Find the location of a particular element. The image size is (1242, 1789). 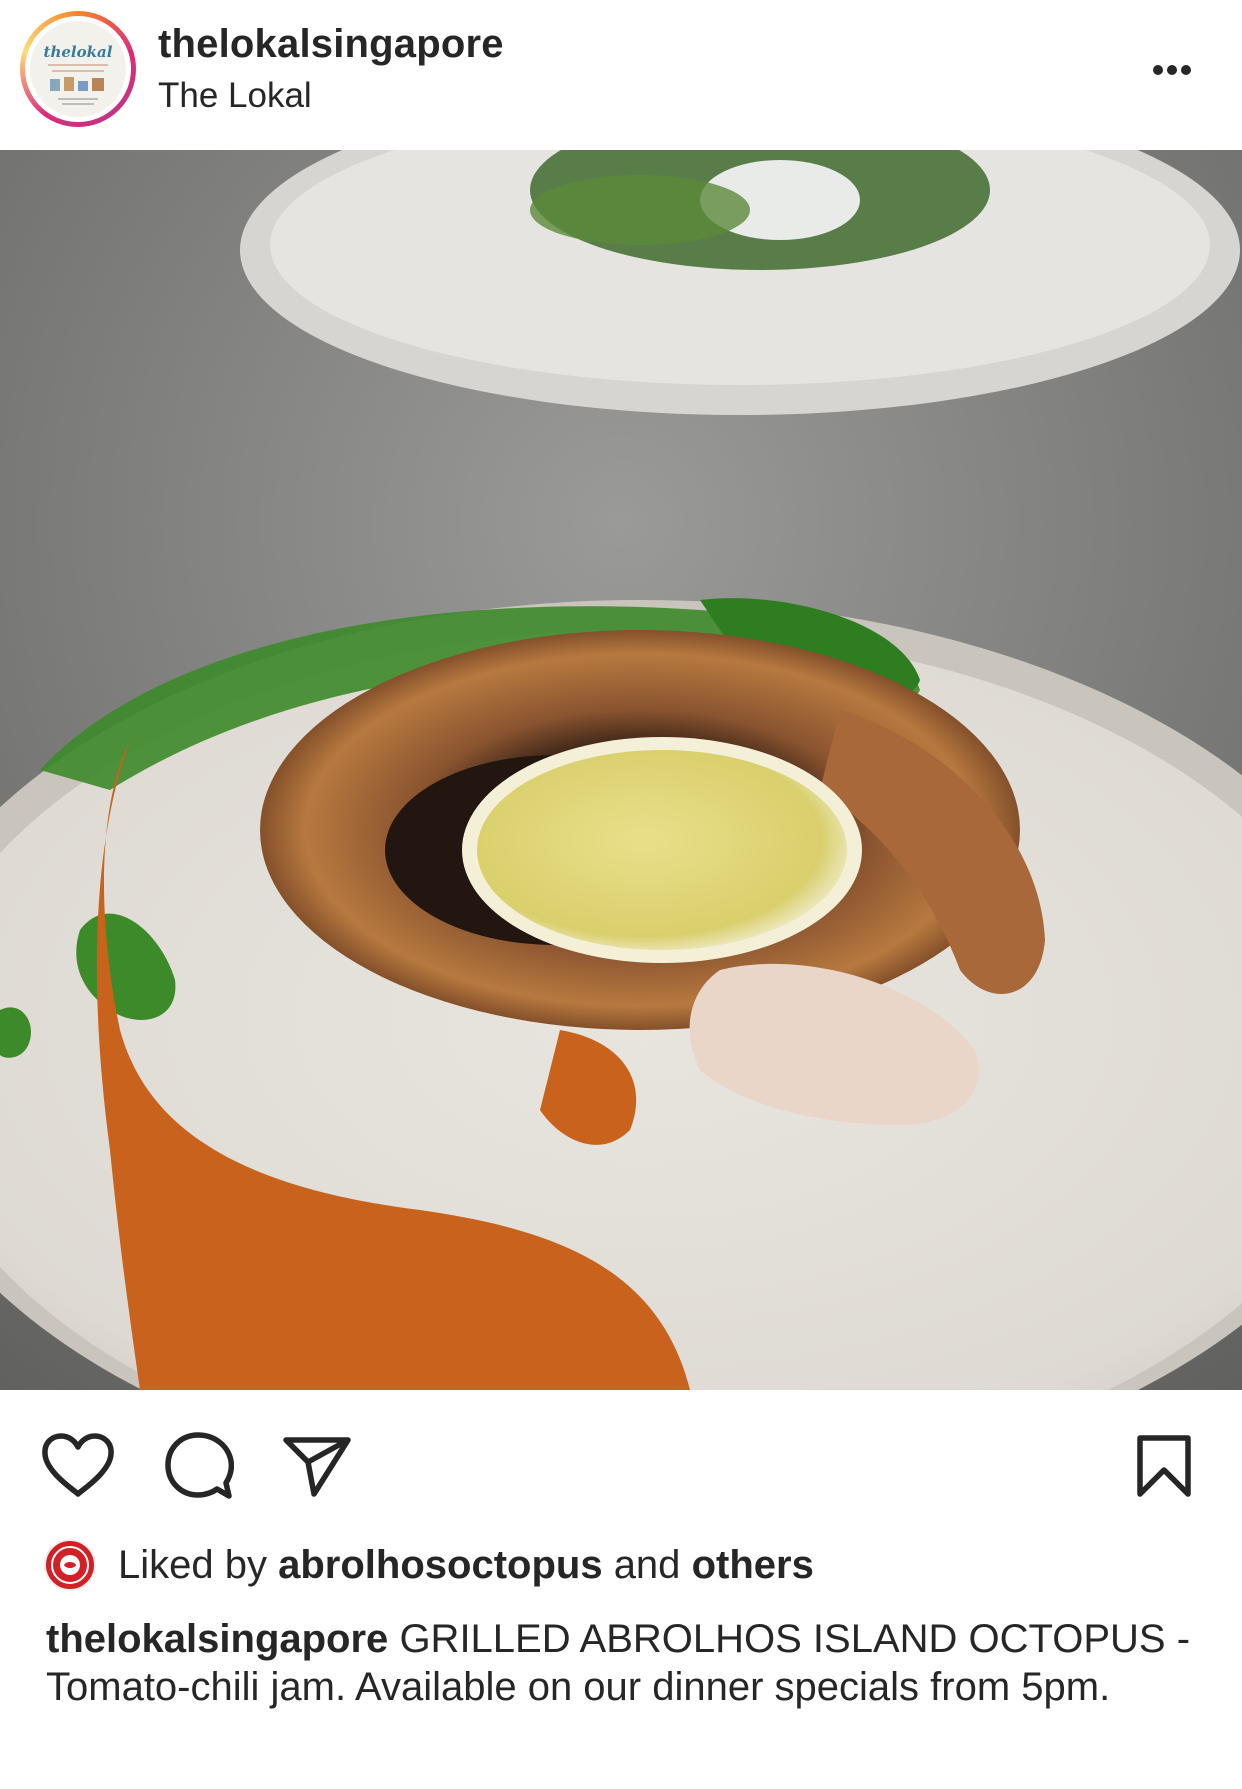

profile-avatar: thelokal is located at coordinates (78, 69).